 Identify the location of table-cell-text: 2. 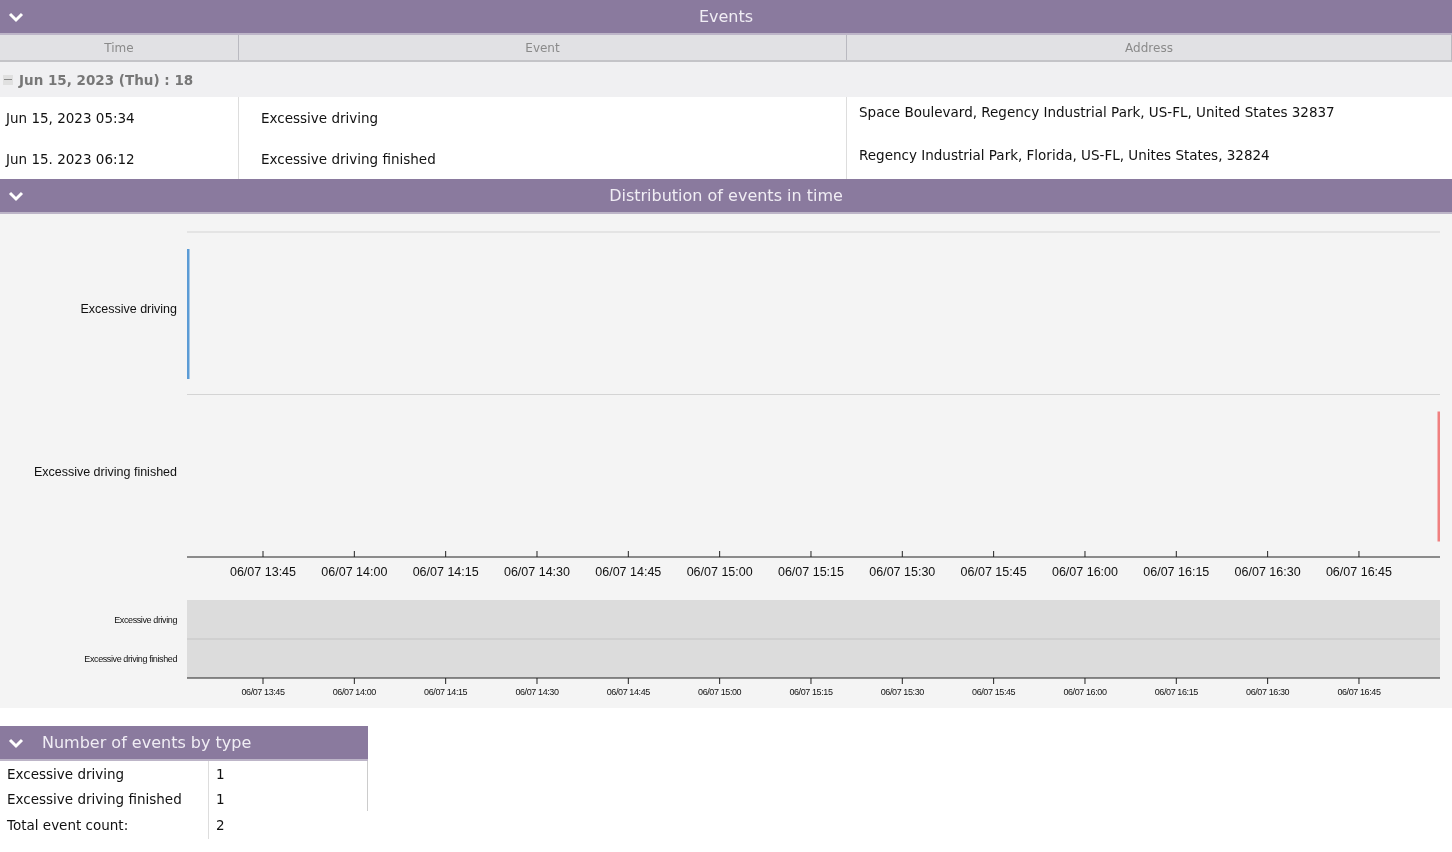
(220, 825).